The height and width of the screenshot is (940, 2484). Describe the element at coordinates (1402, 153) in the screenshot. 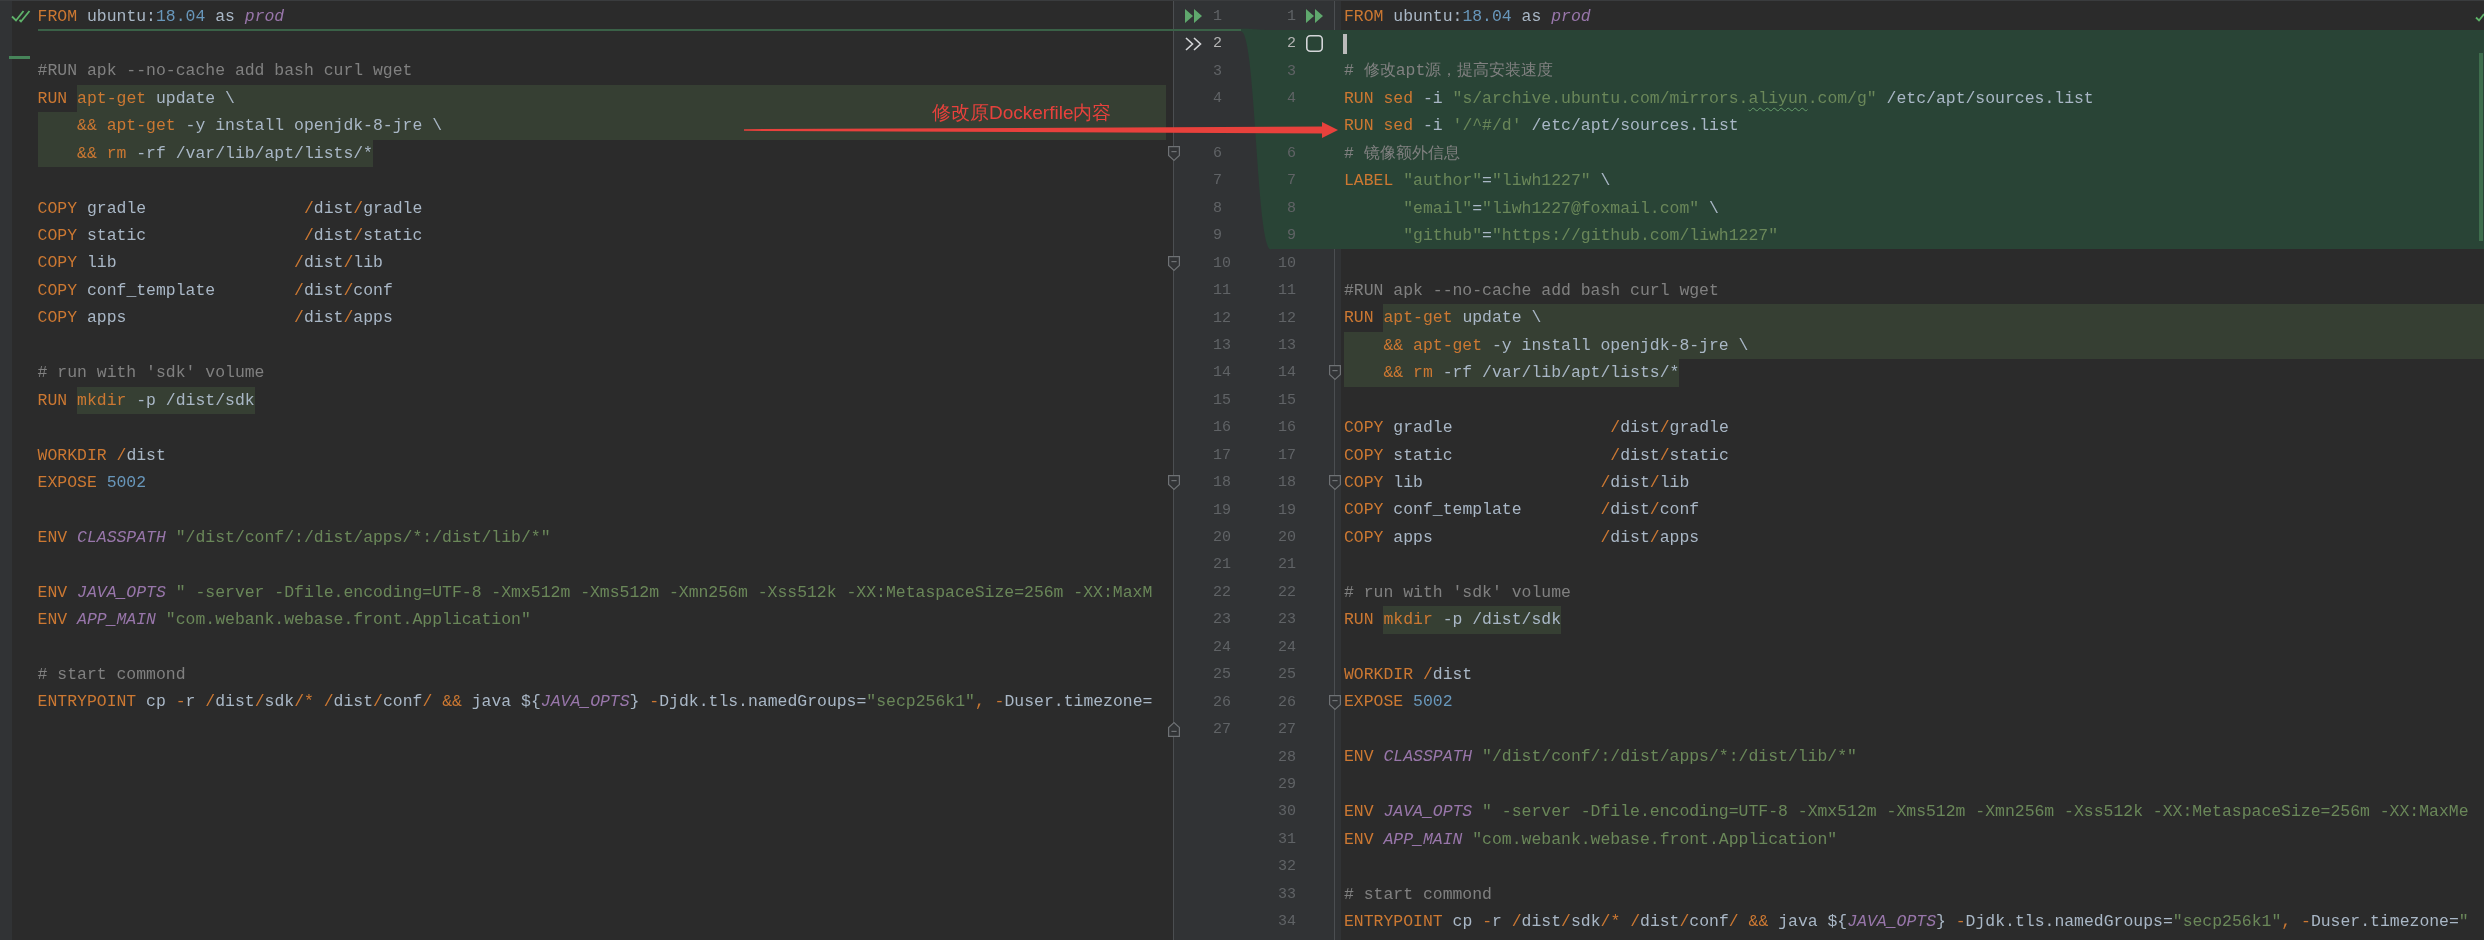

I see `code-line: # 镜像额外信息` at that location.